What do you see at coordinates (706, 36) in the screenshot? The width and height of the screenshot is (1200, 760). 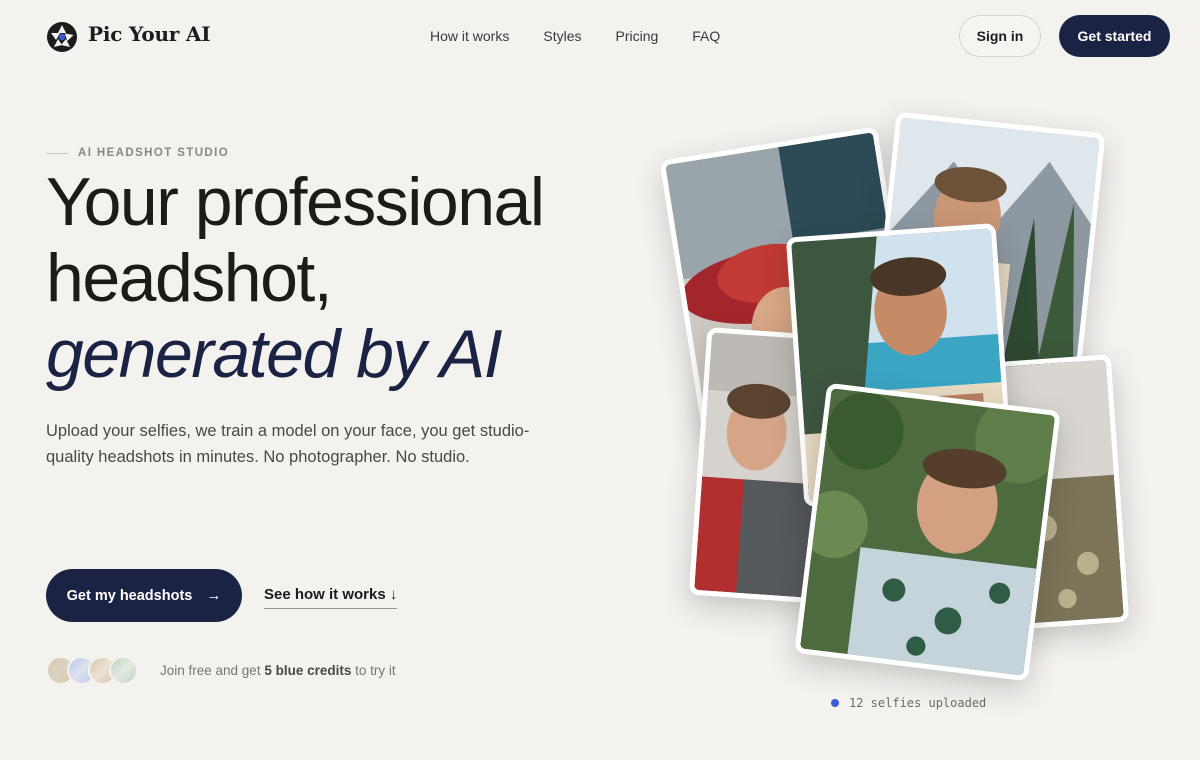 I see `nav-link-faq: FAQ` at bounding box center [706, 36].